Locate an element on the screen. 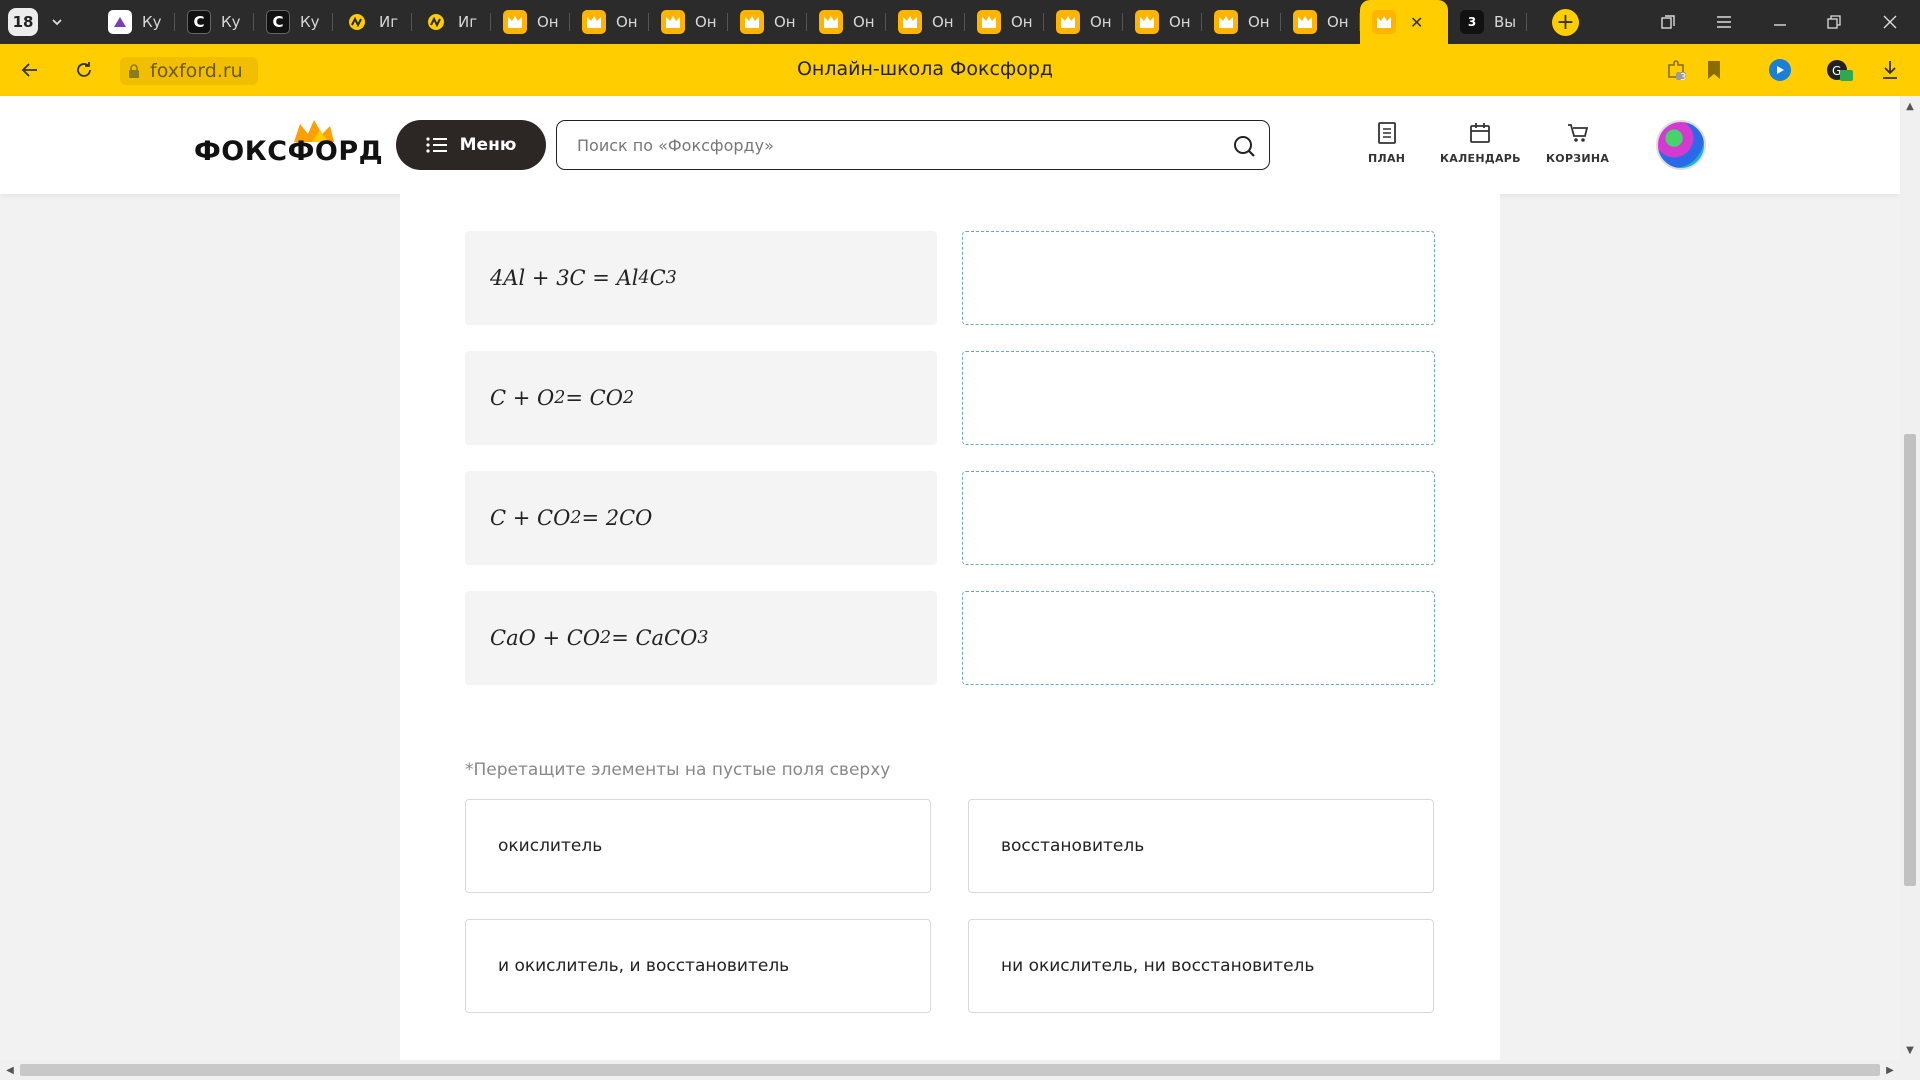 The width and height of the screenshot is (1920, 1080). scroll-up-arrow-icon: ▲ is located at coordinates (1910, 106).